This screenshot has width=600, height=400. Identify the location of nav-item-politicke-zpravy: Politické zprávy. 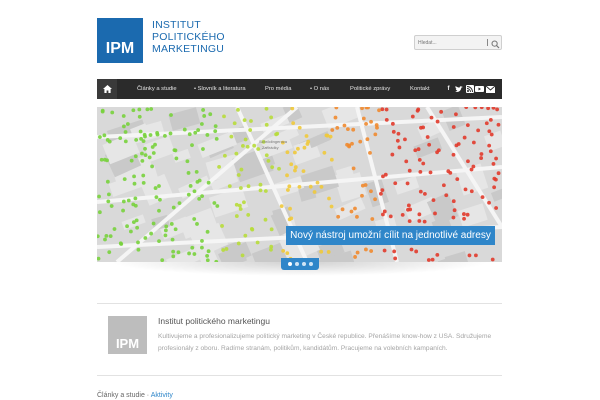
(370, 89).